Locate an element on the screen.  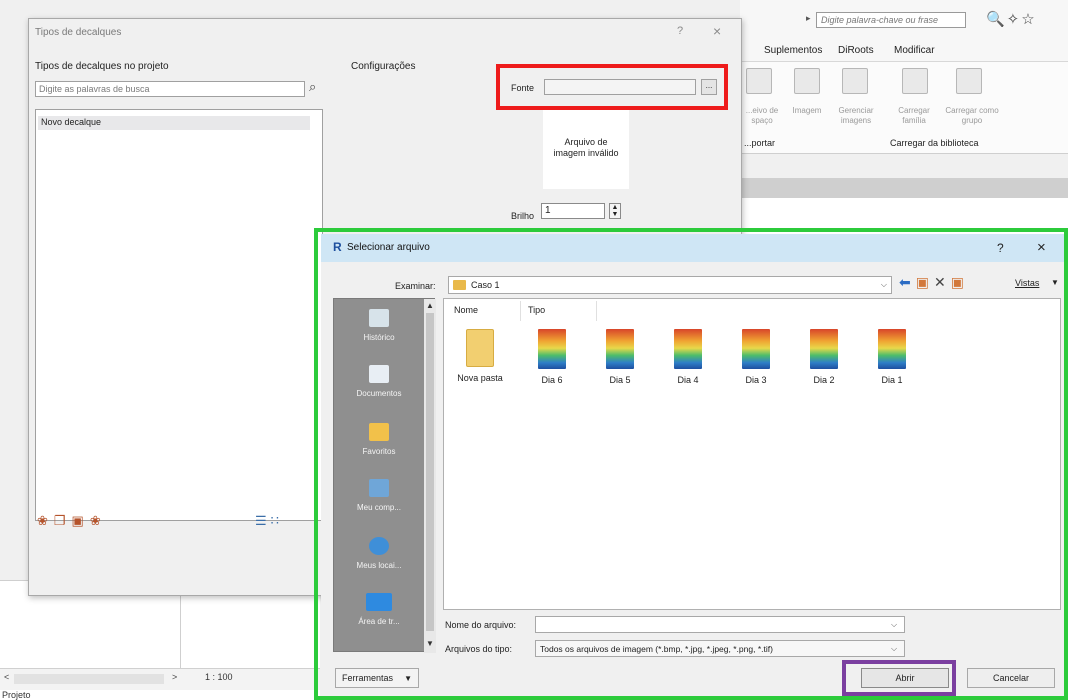
file-name: Dia 4 is located at coordinates (688, 380).